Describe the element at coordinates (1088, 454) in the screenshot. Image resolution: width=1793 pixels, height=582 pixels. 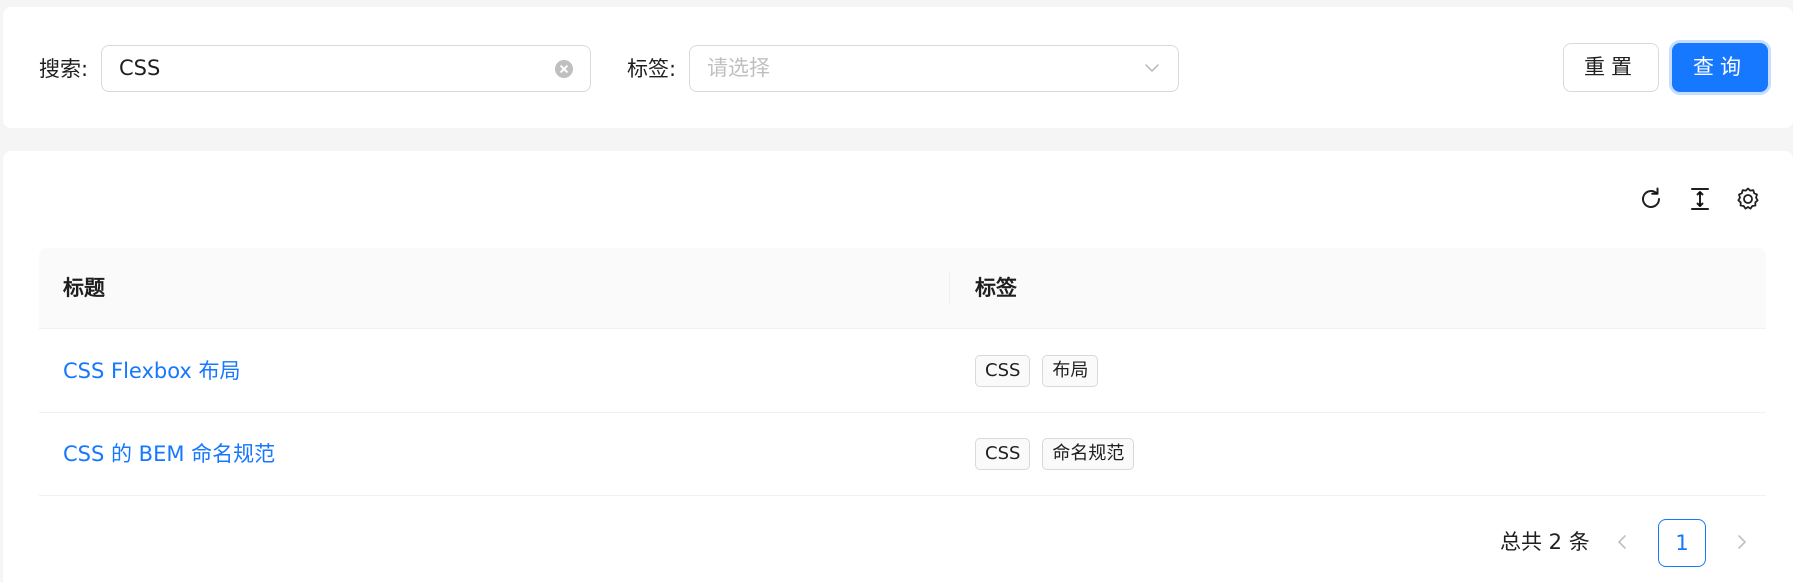
I see `tag: 命名规范` at that location.